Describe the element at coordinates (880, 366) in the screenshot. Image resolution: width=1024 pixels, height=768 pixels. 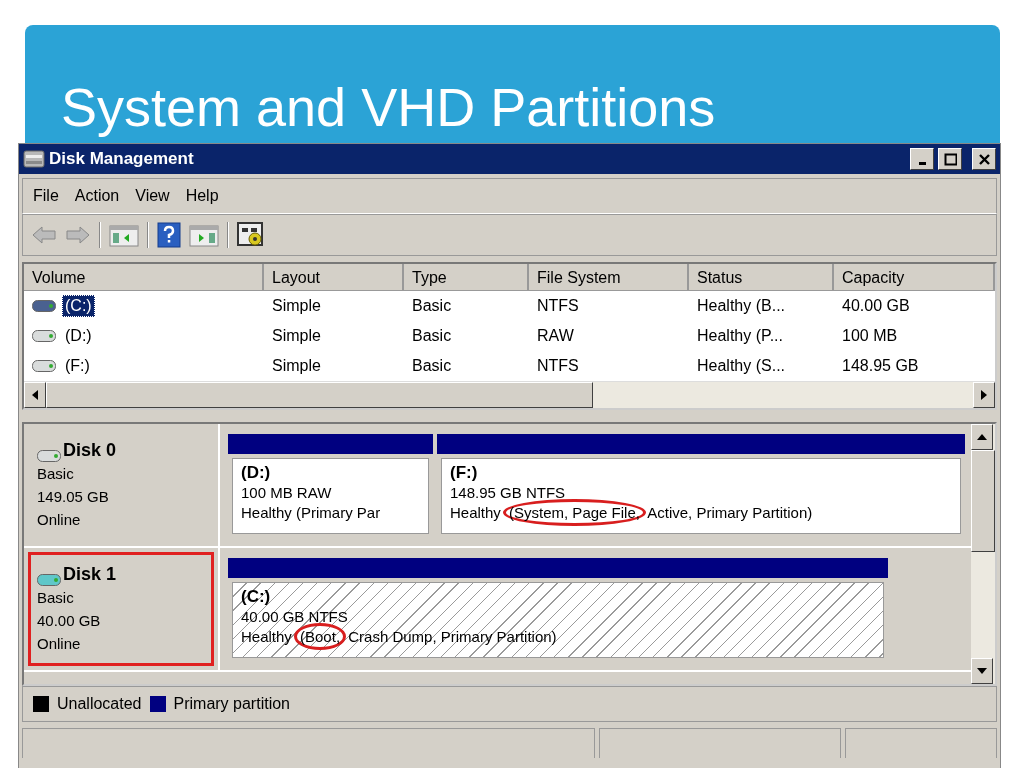
I see `table-cell-text: 148.95 GB` at that location.